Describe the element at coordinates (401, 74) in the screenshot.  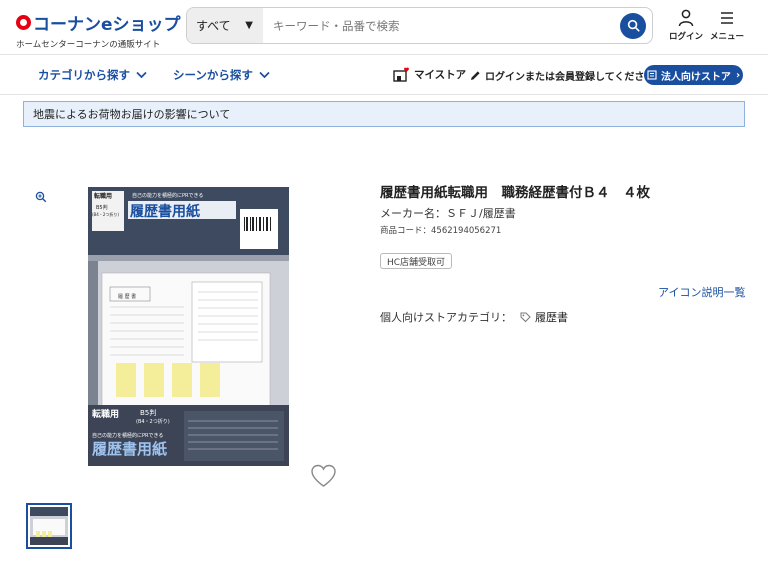
I see `store-heart-icon` at that location.